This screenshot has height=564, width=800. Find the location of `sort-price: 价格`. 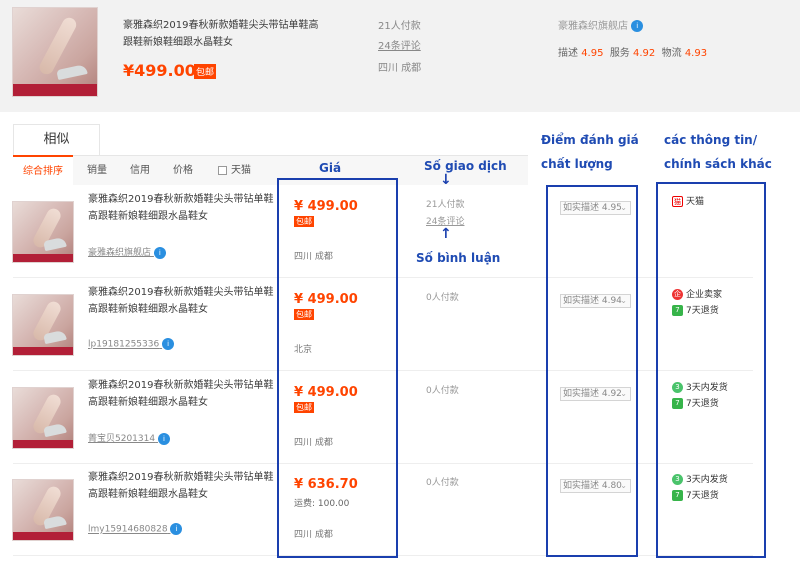

sort-price: 价格 is located at coordinates (183, 171).